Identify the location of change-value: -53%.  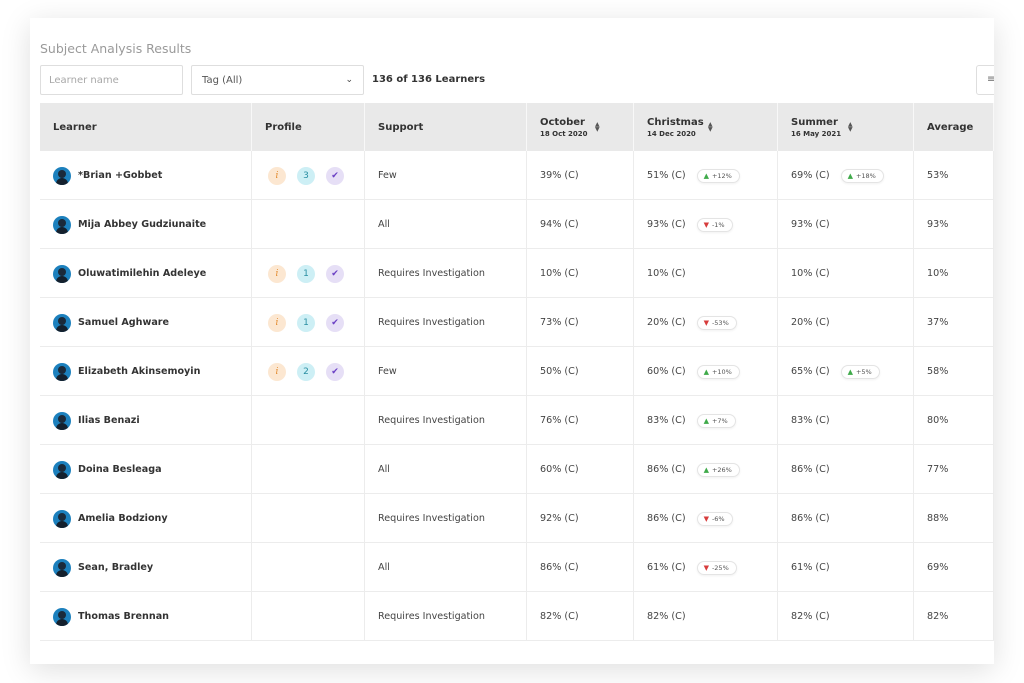
(720, 322).